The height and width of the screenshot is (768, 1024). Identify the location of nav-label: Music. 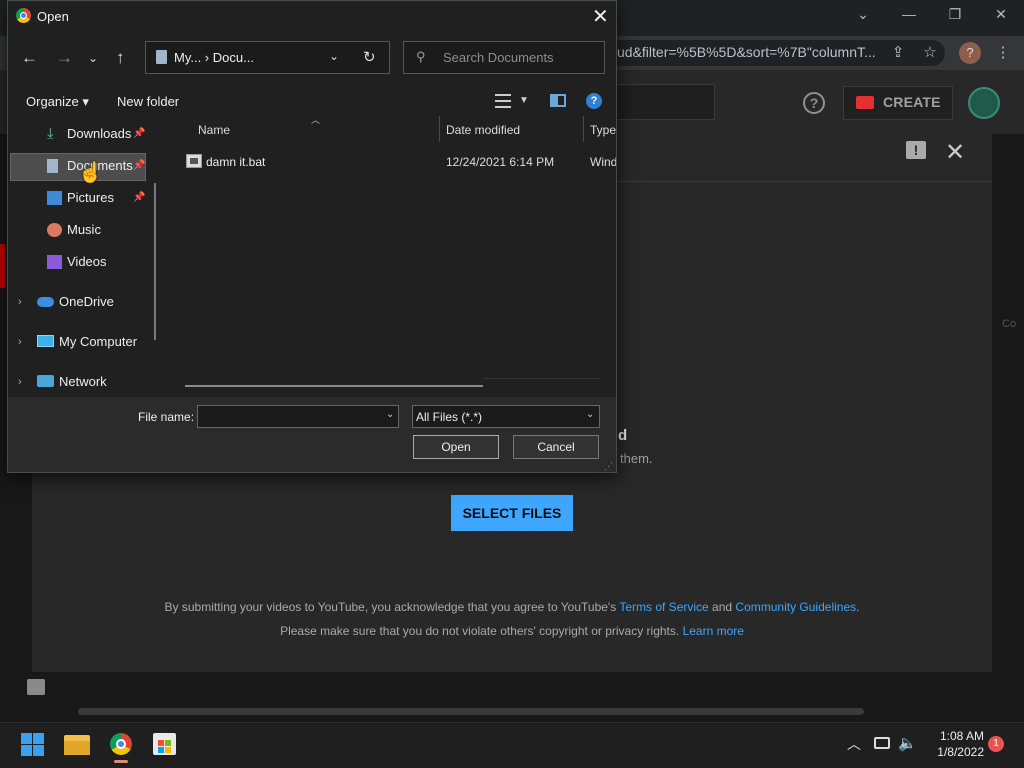
(84, 229).